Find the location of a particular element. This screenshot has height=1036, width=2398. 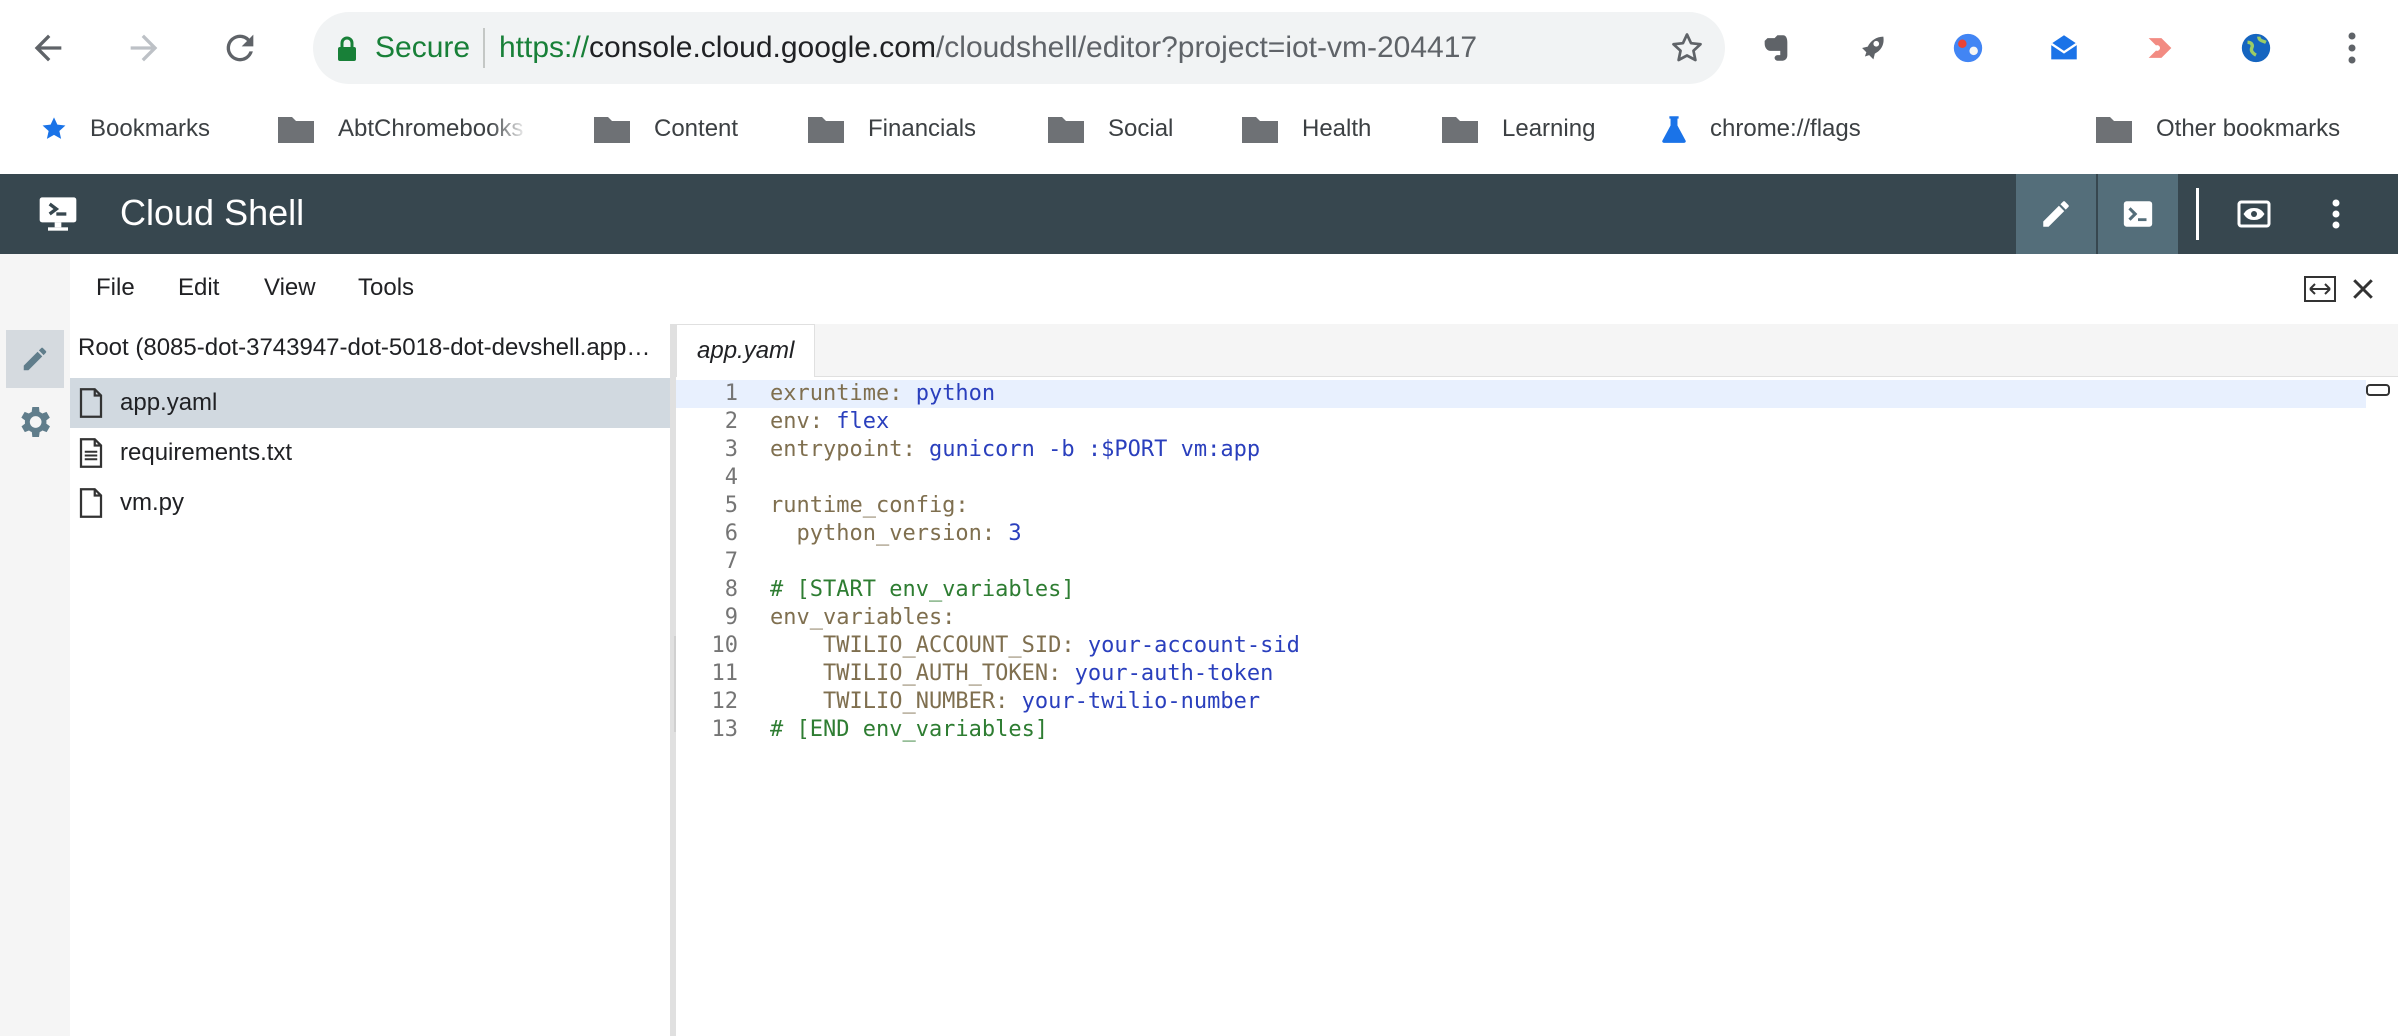

bookmark-folder-abtchromebooks: AbtChromebooks is located at coordinates (402, 129).